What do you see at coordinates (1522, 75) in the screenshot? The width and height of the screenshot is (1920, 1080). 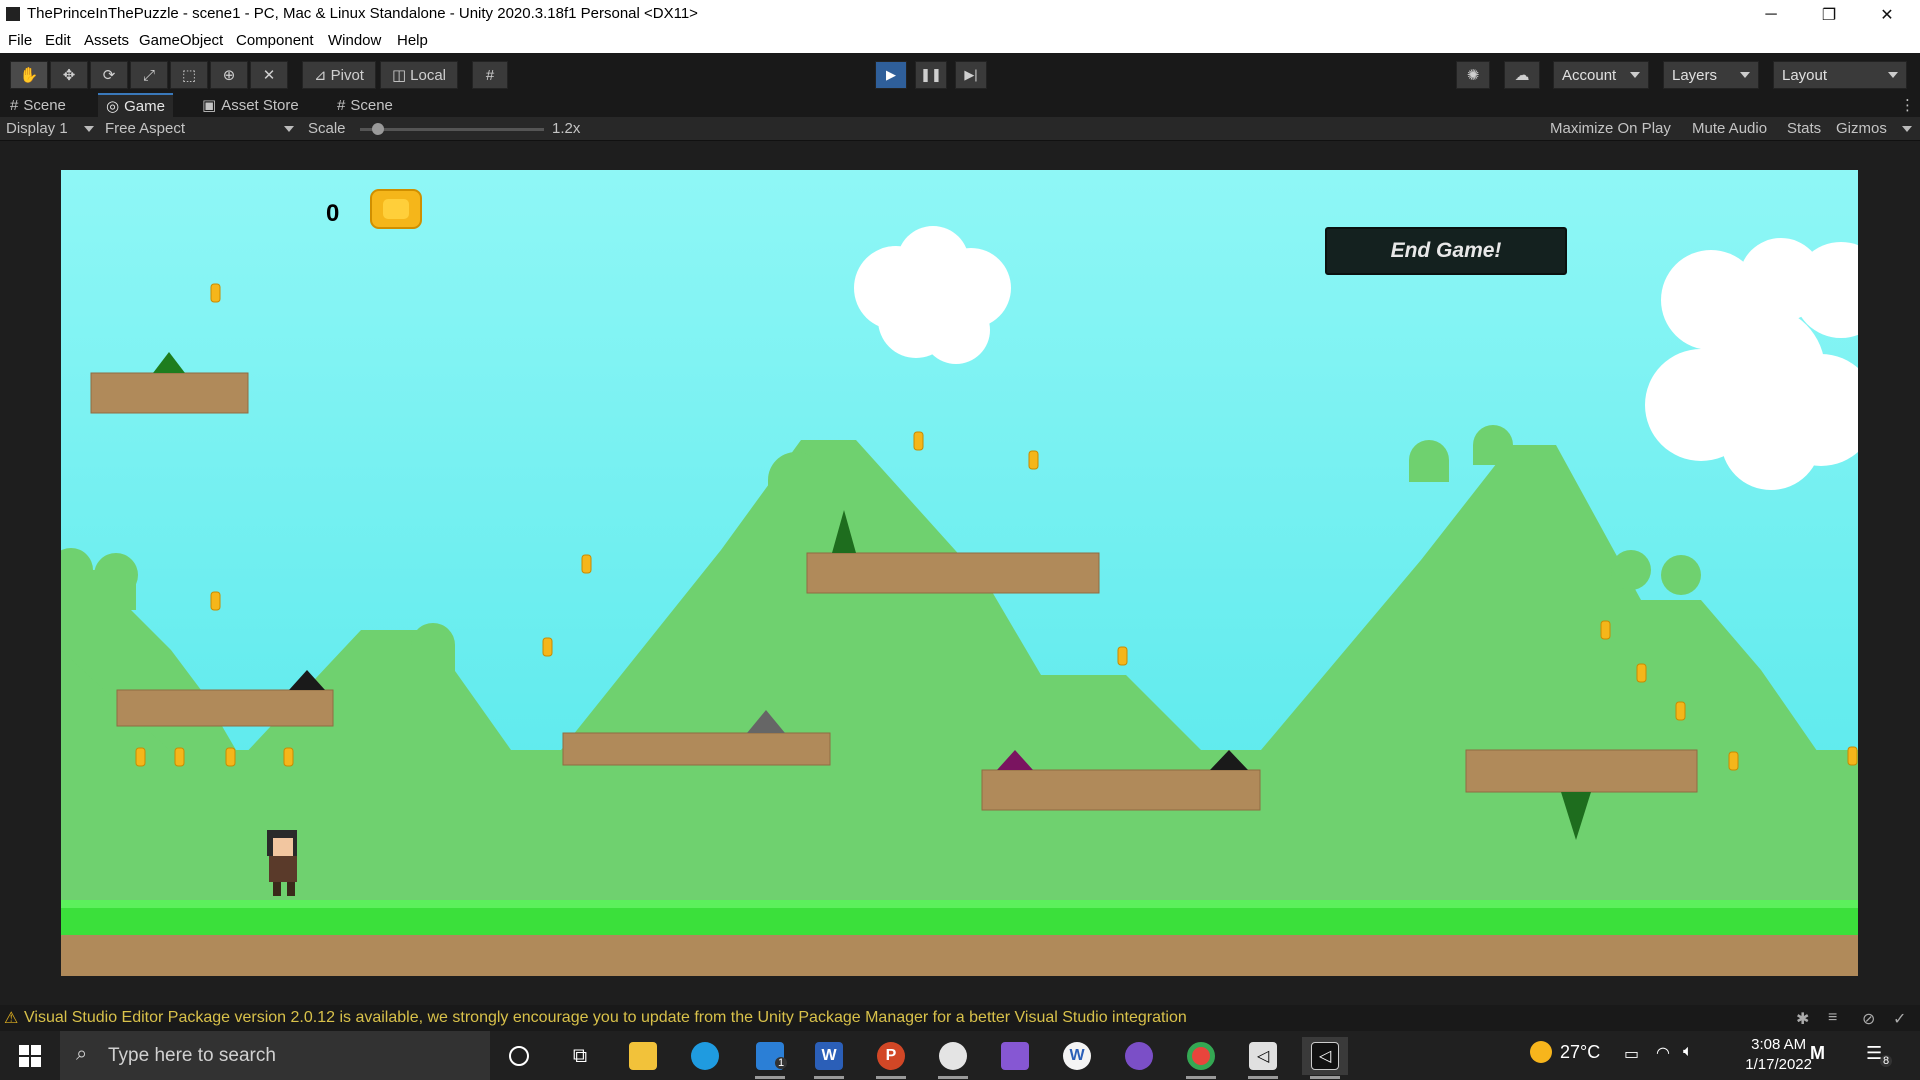 I see `cloud-button: ☁` at bounding box center [1522, 75].